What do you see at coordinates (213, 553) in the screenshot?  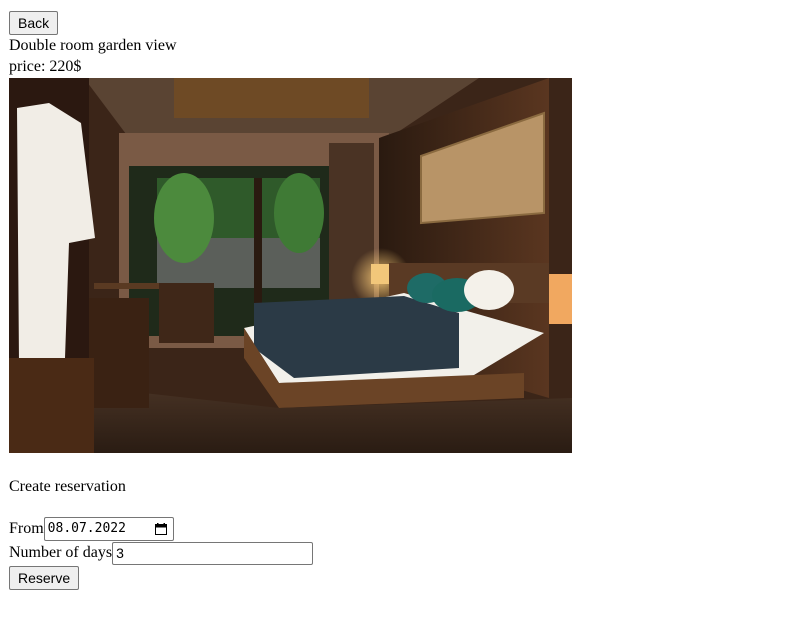 I see `days-input: 3` at bounding box center [213, 553].